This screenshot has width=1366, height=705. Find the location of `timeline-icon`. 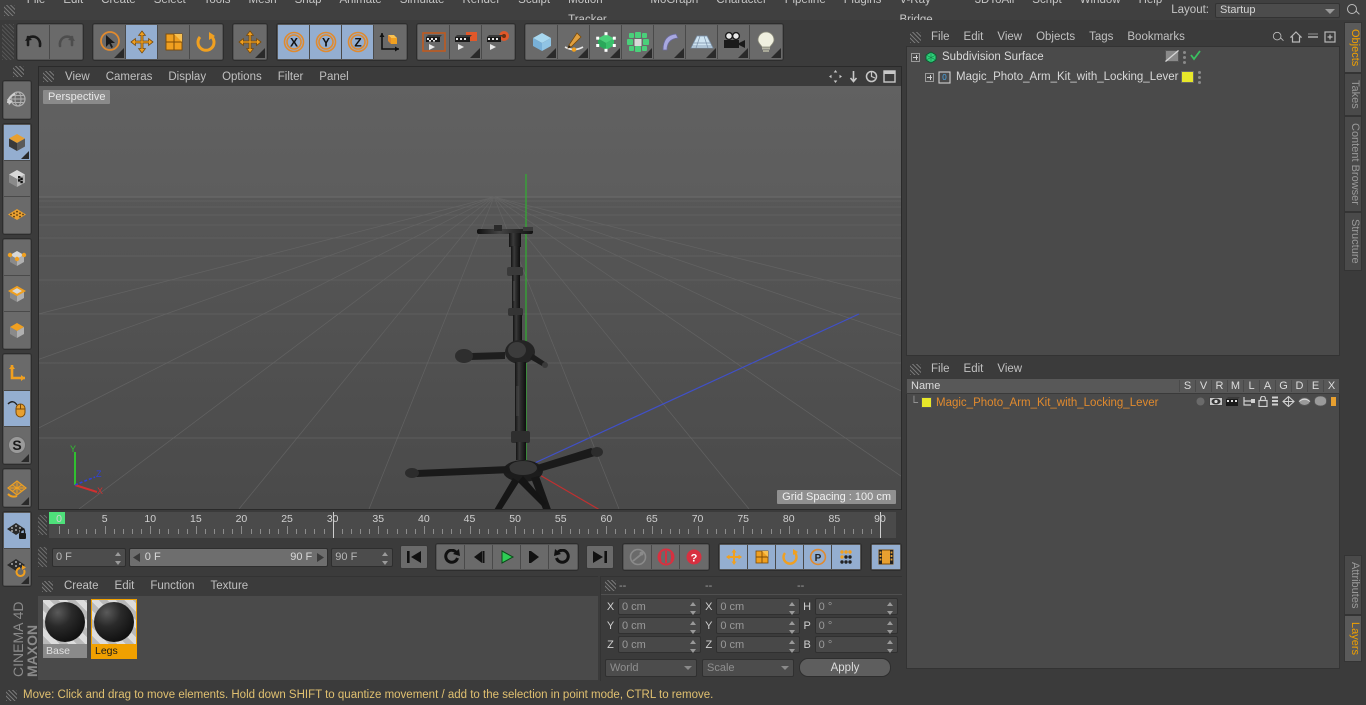

timeline-icon is located at coordinates (886, 557).